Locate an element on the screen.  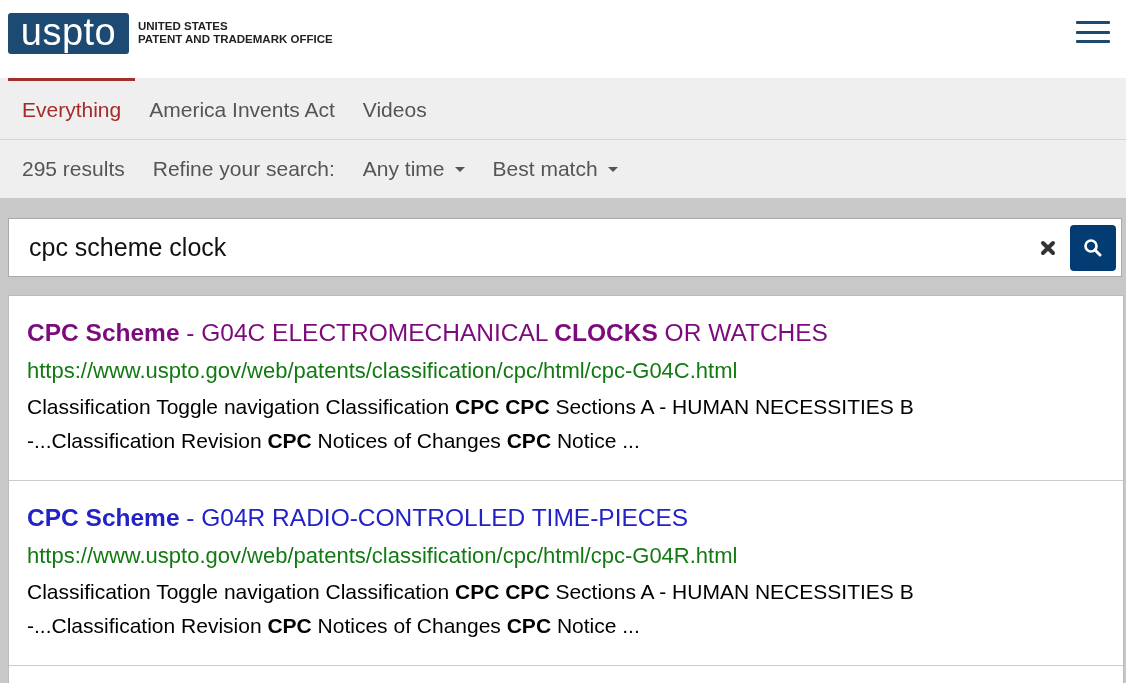
search-button is located at coordinates (1093, 247).